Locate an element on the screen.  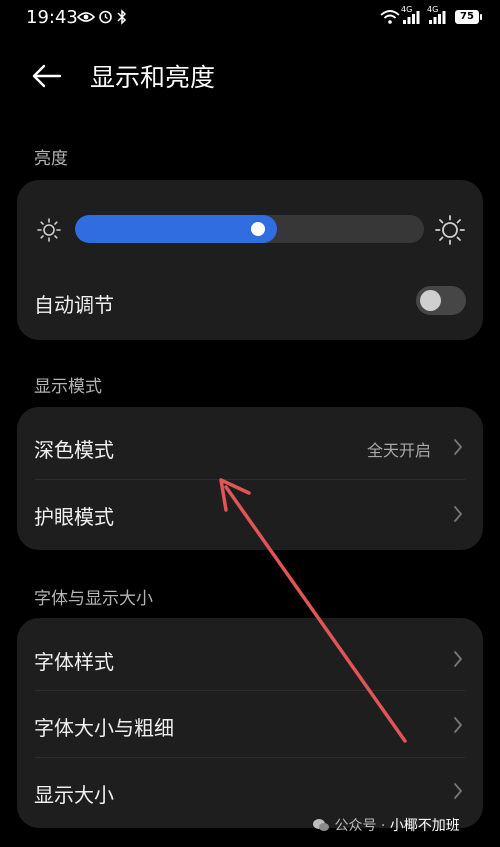
font-size-weight-label: 字体大小与粗细 is located at coordinates (104, 728).